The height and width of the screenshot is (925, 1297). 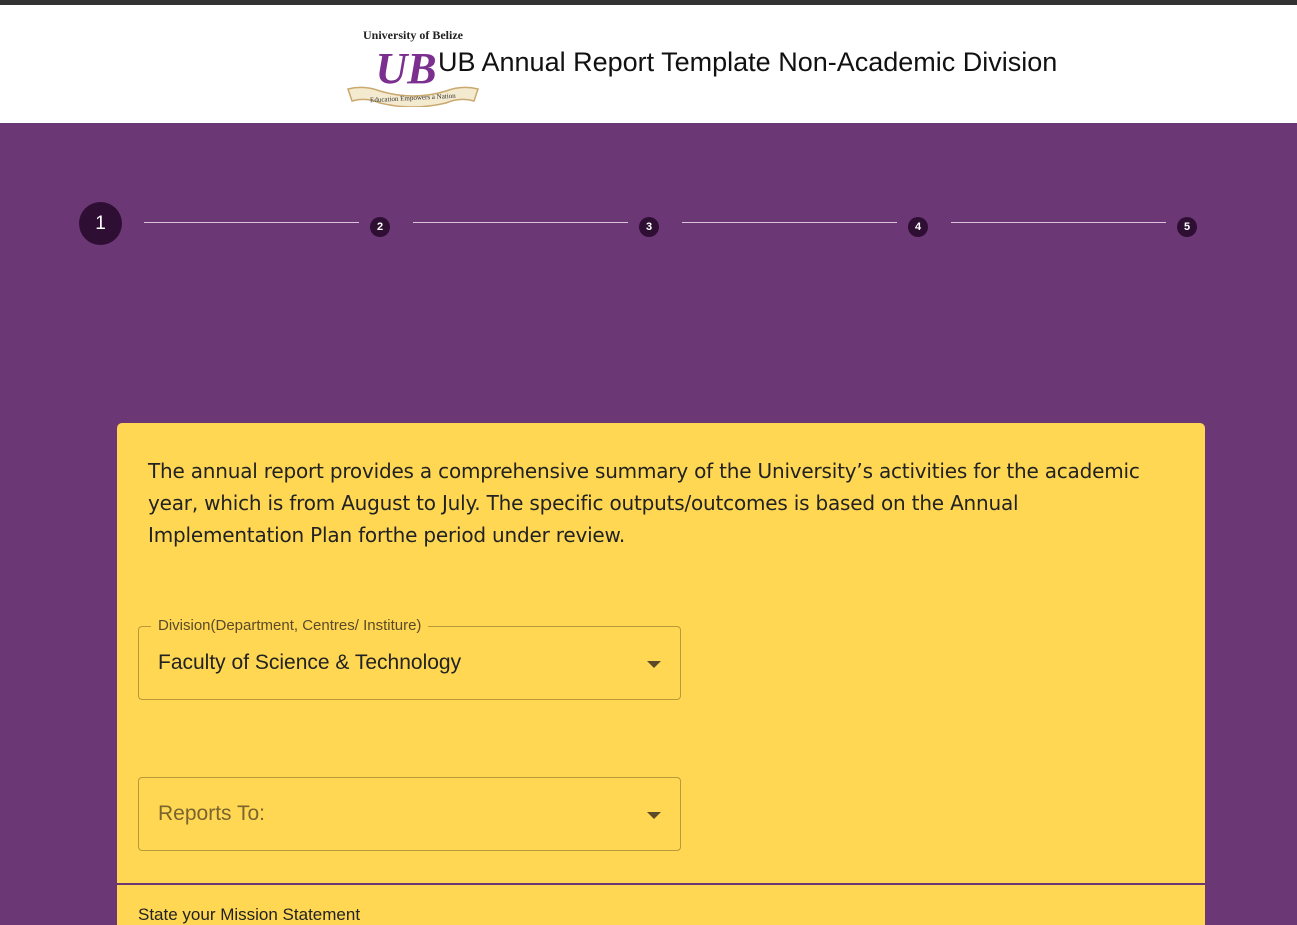 I want to click on step-4: 4, so click(x=918, y=227).